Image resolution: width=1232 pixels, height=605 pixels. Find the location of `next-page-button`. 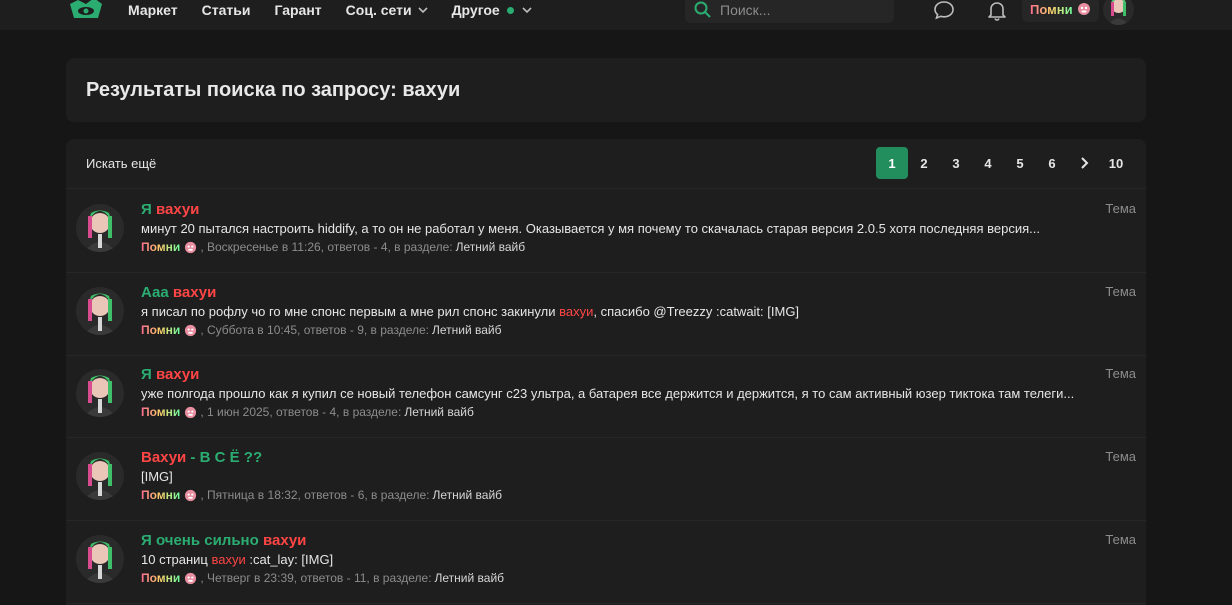

next-page-button is located at coordinates (1084, 163).